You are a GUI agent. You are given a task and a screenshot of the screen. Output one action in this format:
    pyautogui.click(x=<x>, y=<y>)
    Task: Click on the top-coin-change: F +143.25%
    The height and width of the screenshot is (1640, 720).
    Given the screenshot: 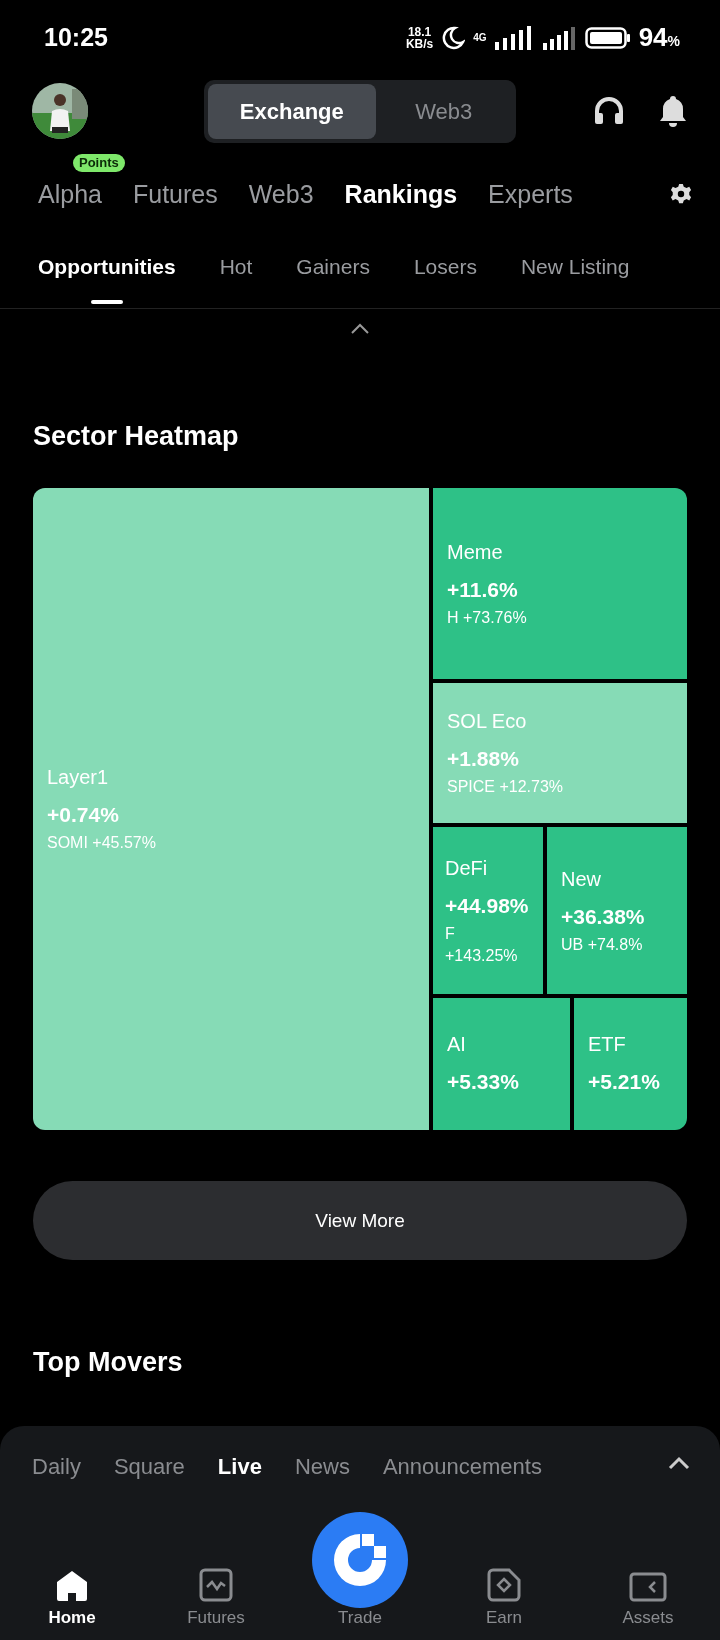 What is the action you would take?
    pyautogui.click(x=482, y=944)
    